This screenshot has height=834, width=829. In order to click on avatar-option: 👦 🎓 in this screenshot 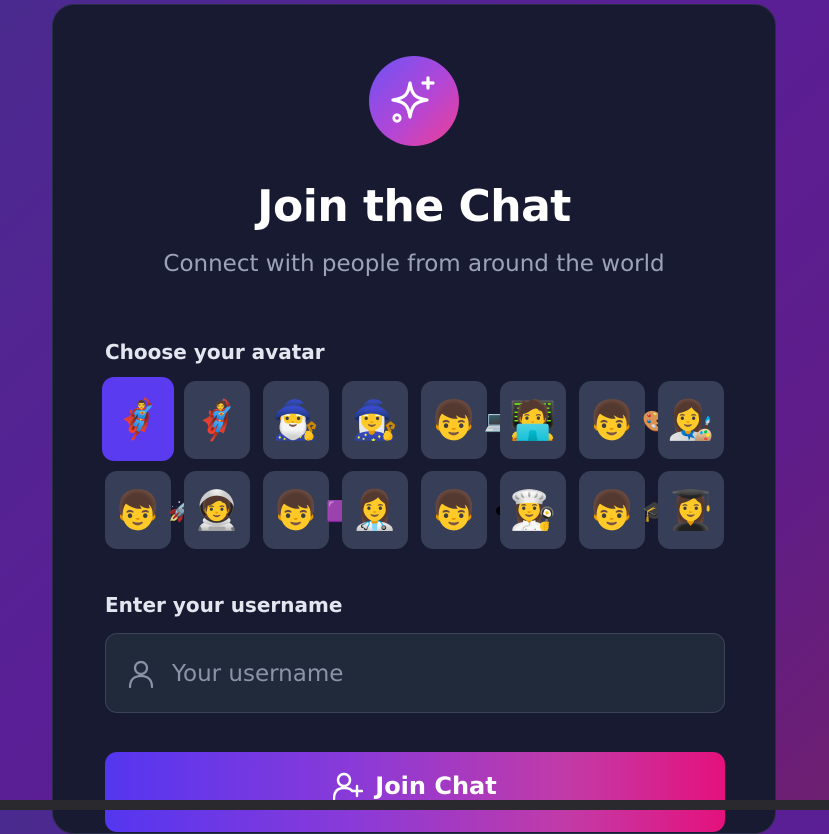, I will do `click(623, 510)`.